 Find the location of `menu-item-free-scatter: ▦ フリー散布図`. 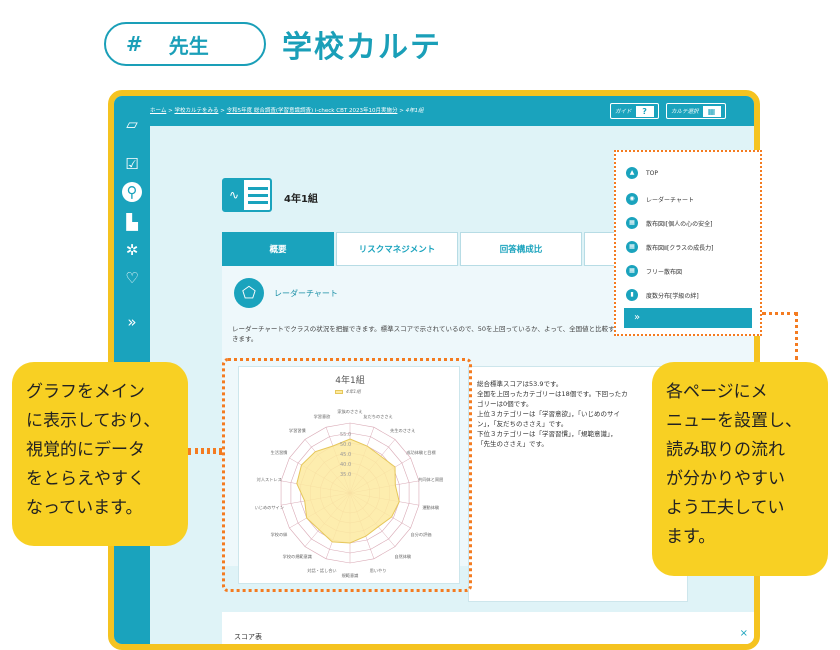

menu-item-free-scatter: ▦ フリー散布図 is located at coordinates (654, 271).